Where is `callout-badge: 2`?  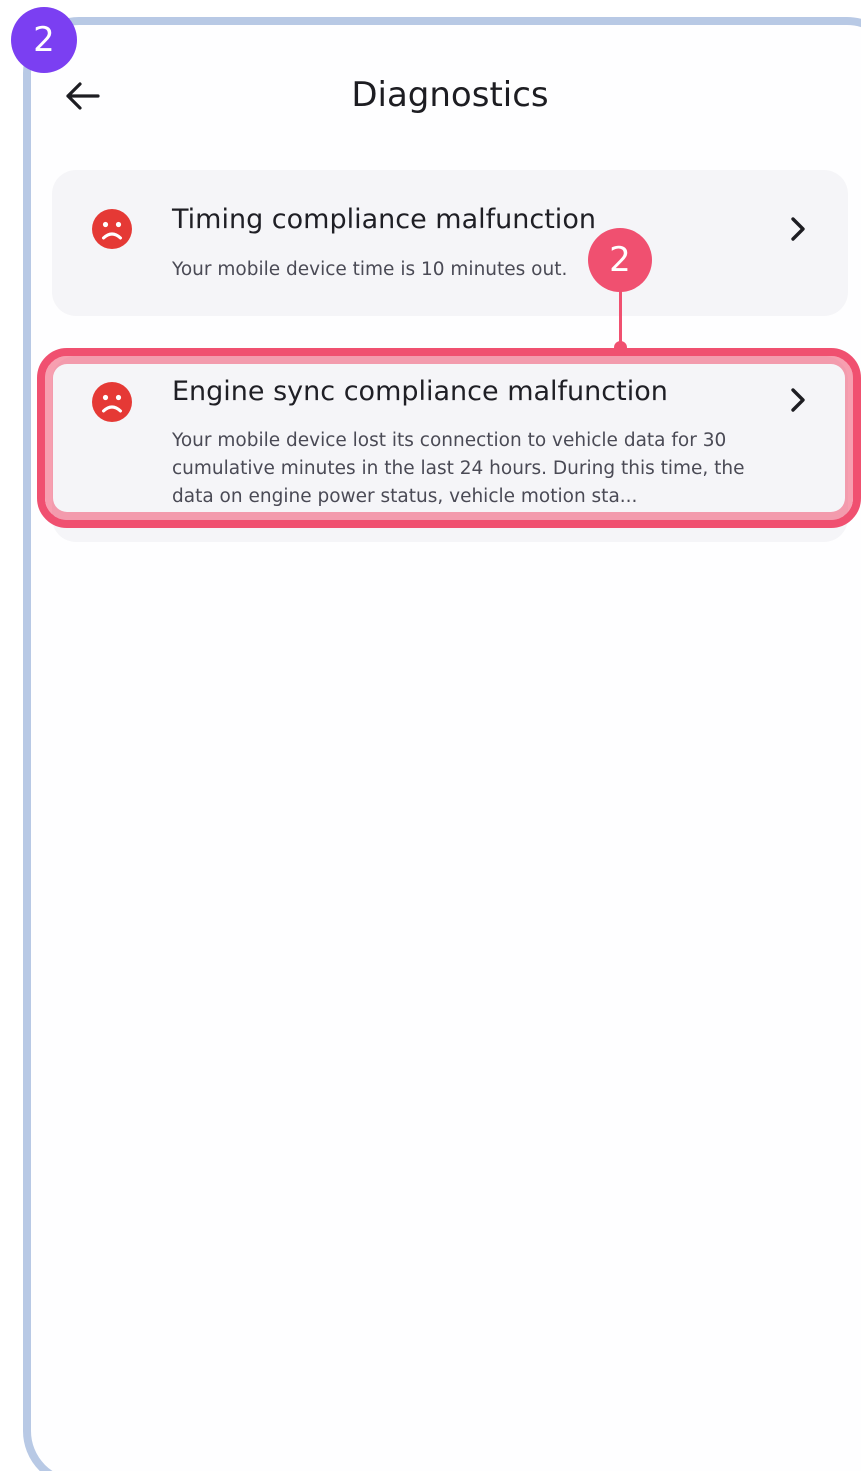
callout-badge: 2 is located at coordinates (620, 260).